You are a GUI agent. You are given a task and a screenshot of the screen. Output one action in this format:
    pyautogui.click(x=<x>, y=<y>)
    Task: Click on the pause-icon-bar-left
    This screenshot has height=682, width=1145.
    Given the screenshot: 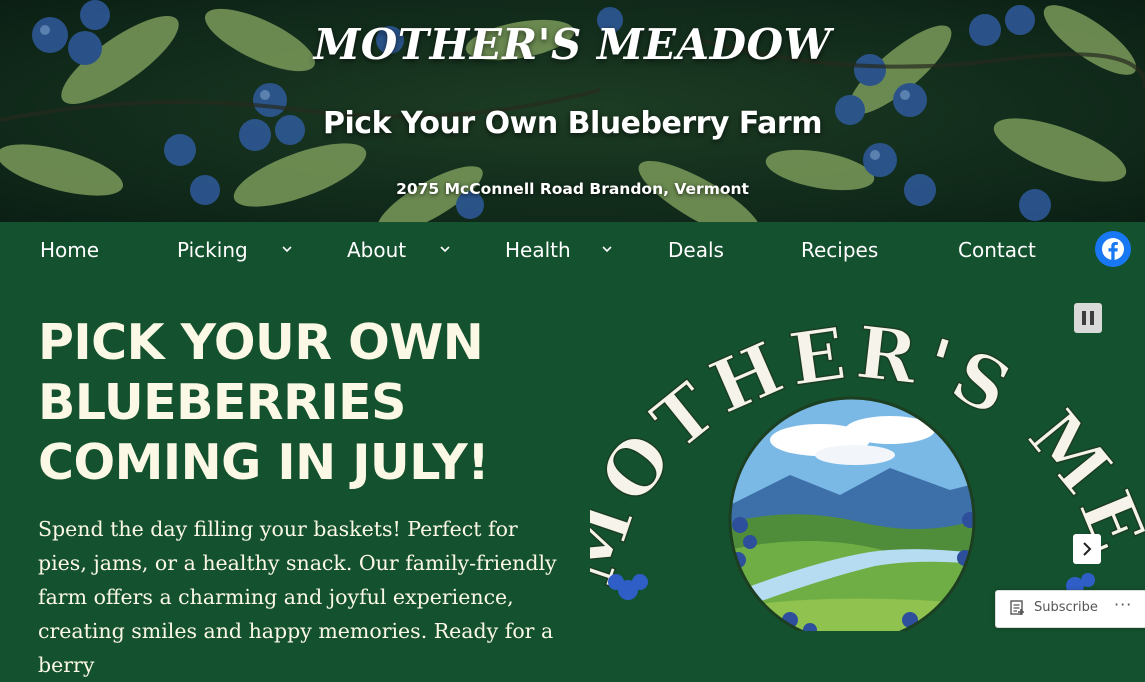 What is the action you would take?
    pyautogui.click(x=1084, y=318)
    